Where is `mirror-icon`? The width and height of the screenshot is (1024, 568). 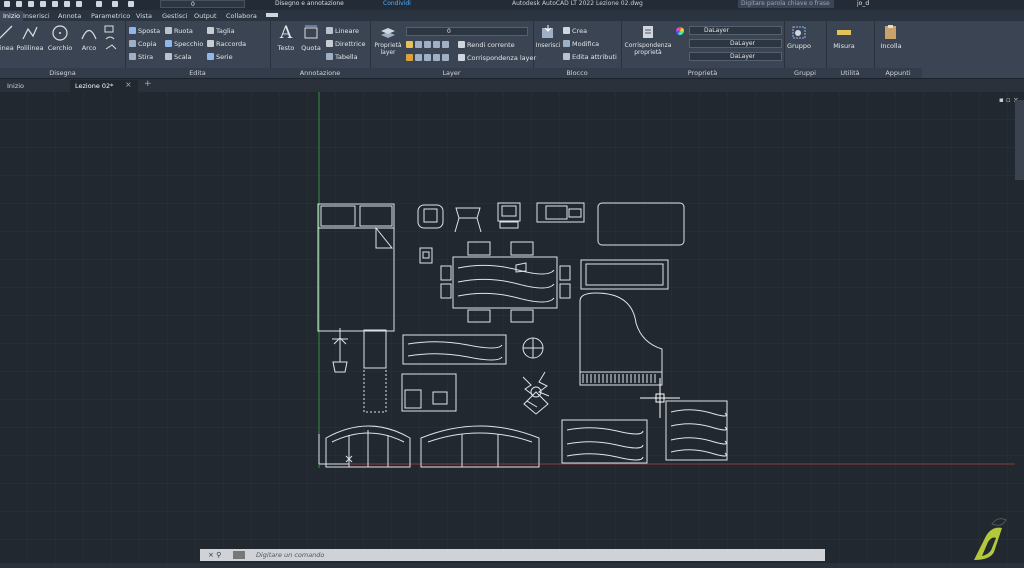 mirror-icon is located at coordinates (168, 43).